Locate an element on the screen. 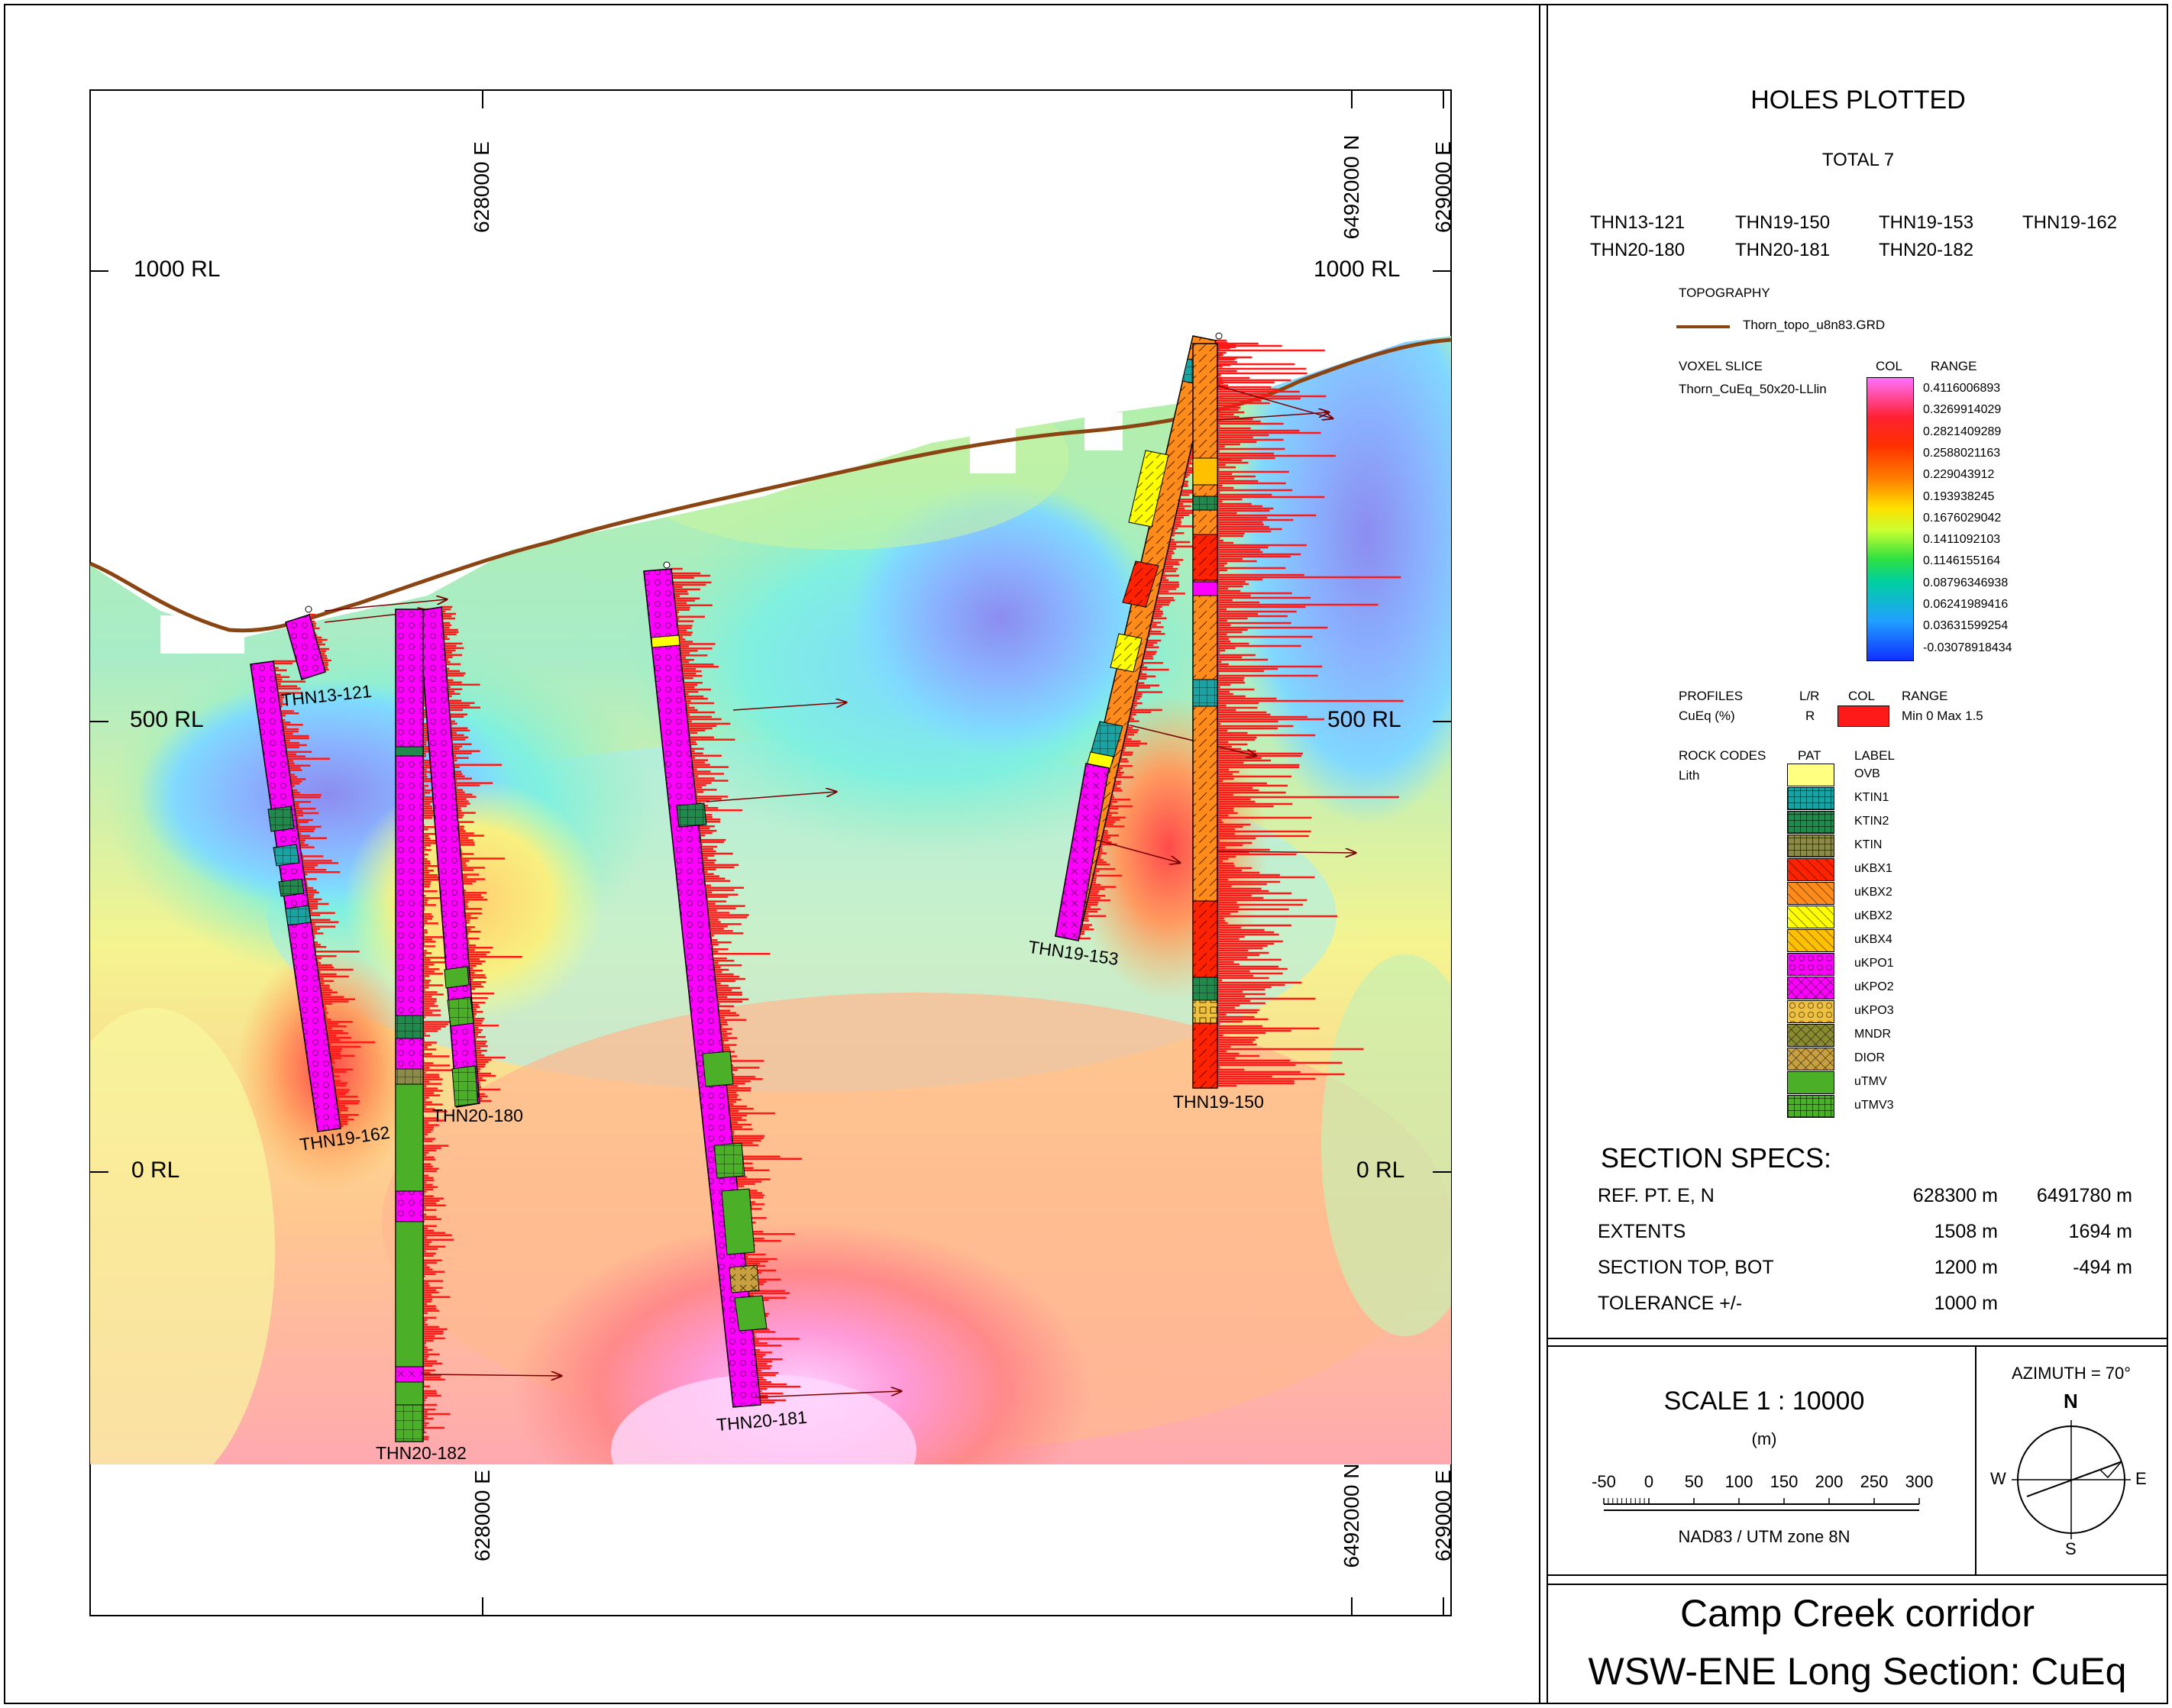 The height and width of the screenshot is (1708, 2172). scale-tick-label: 0 is located at coordinates (1649, 1481).